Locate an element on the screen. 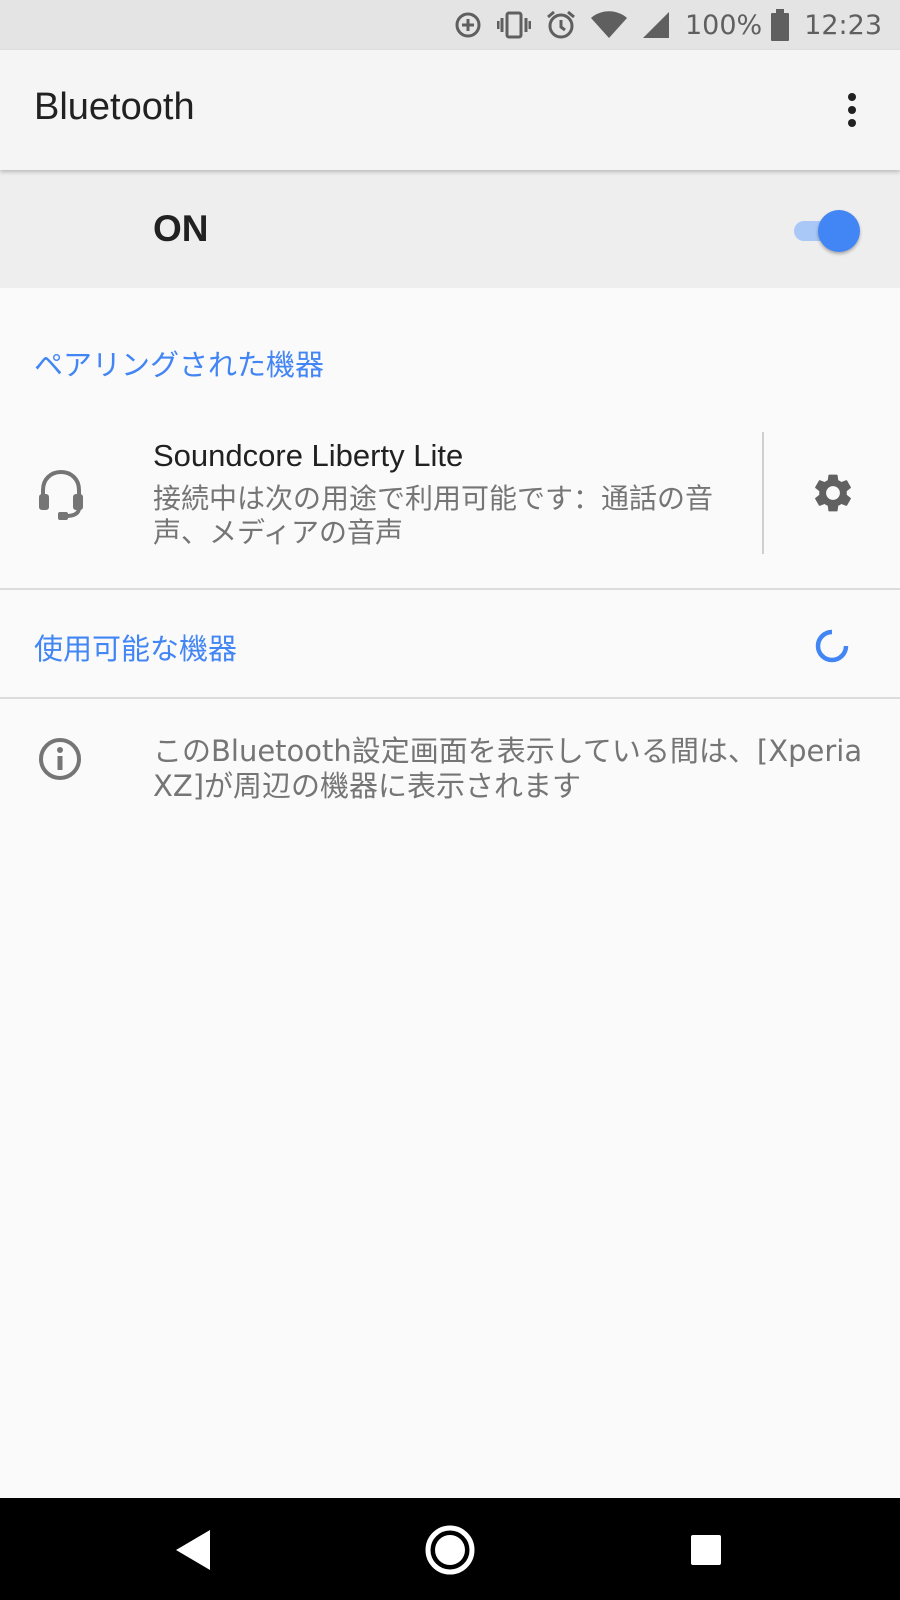 Image resolution: width=900 pixels, height=1600 pixels. alarm-icon is located at coordinates (561, 25).